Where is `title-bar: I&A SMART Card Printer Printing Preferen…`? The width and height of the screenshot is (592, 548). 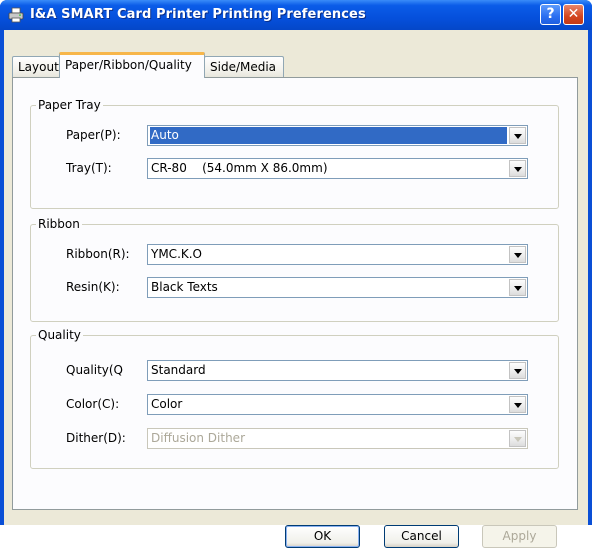
title-bar: I&A SMART Card Printer Printing Preferen… is located at coordinates (296, 15).